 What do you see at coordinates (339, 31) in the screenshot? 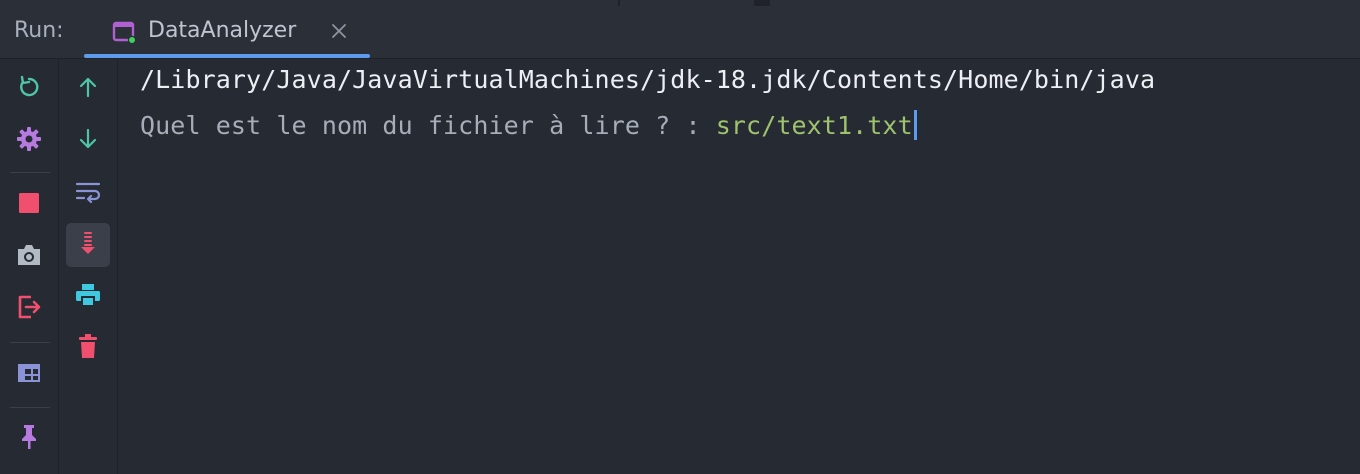
I see `close-icon` at bounding box center [339, 31].